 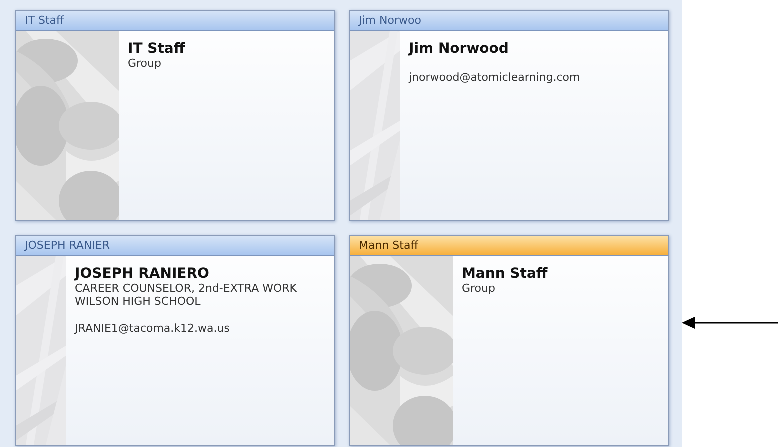 What do you see at coordinates (509, 246) in the screenshot?
I see `card-header: Mann Staff` at bounding box center [509, 246].